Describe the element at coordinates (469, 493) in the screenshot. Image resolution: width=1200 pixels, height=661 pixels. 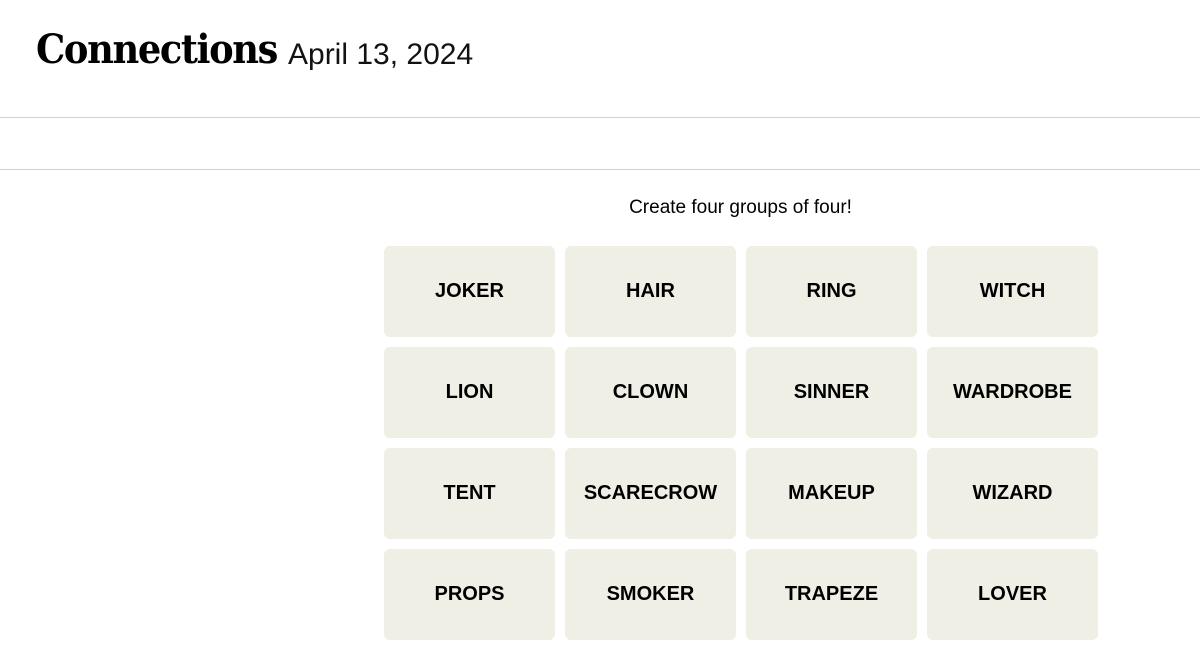
I see `word-tile: TENT` at that location.